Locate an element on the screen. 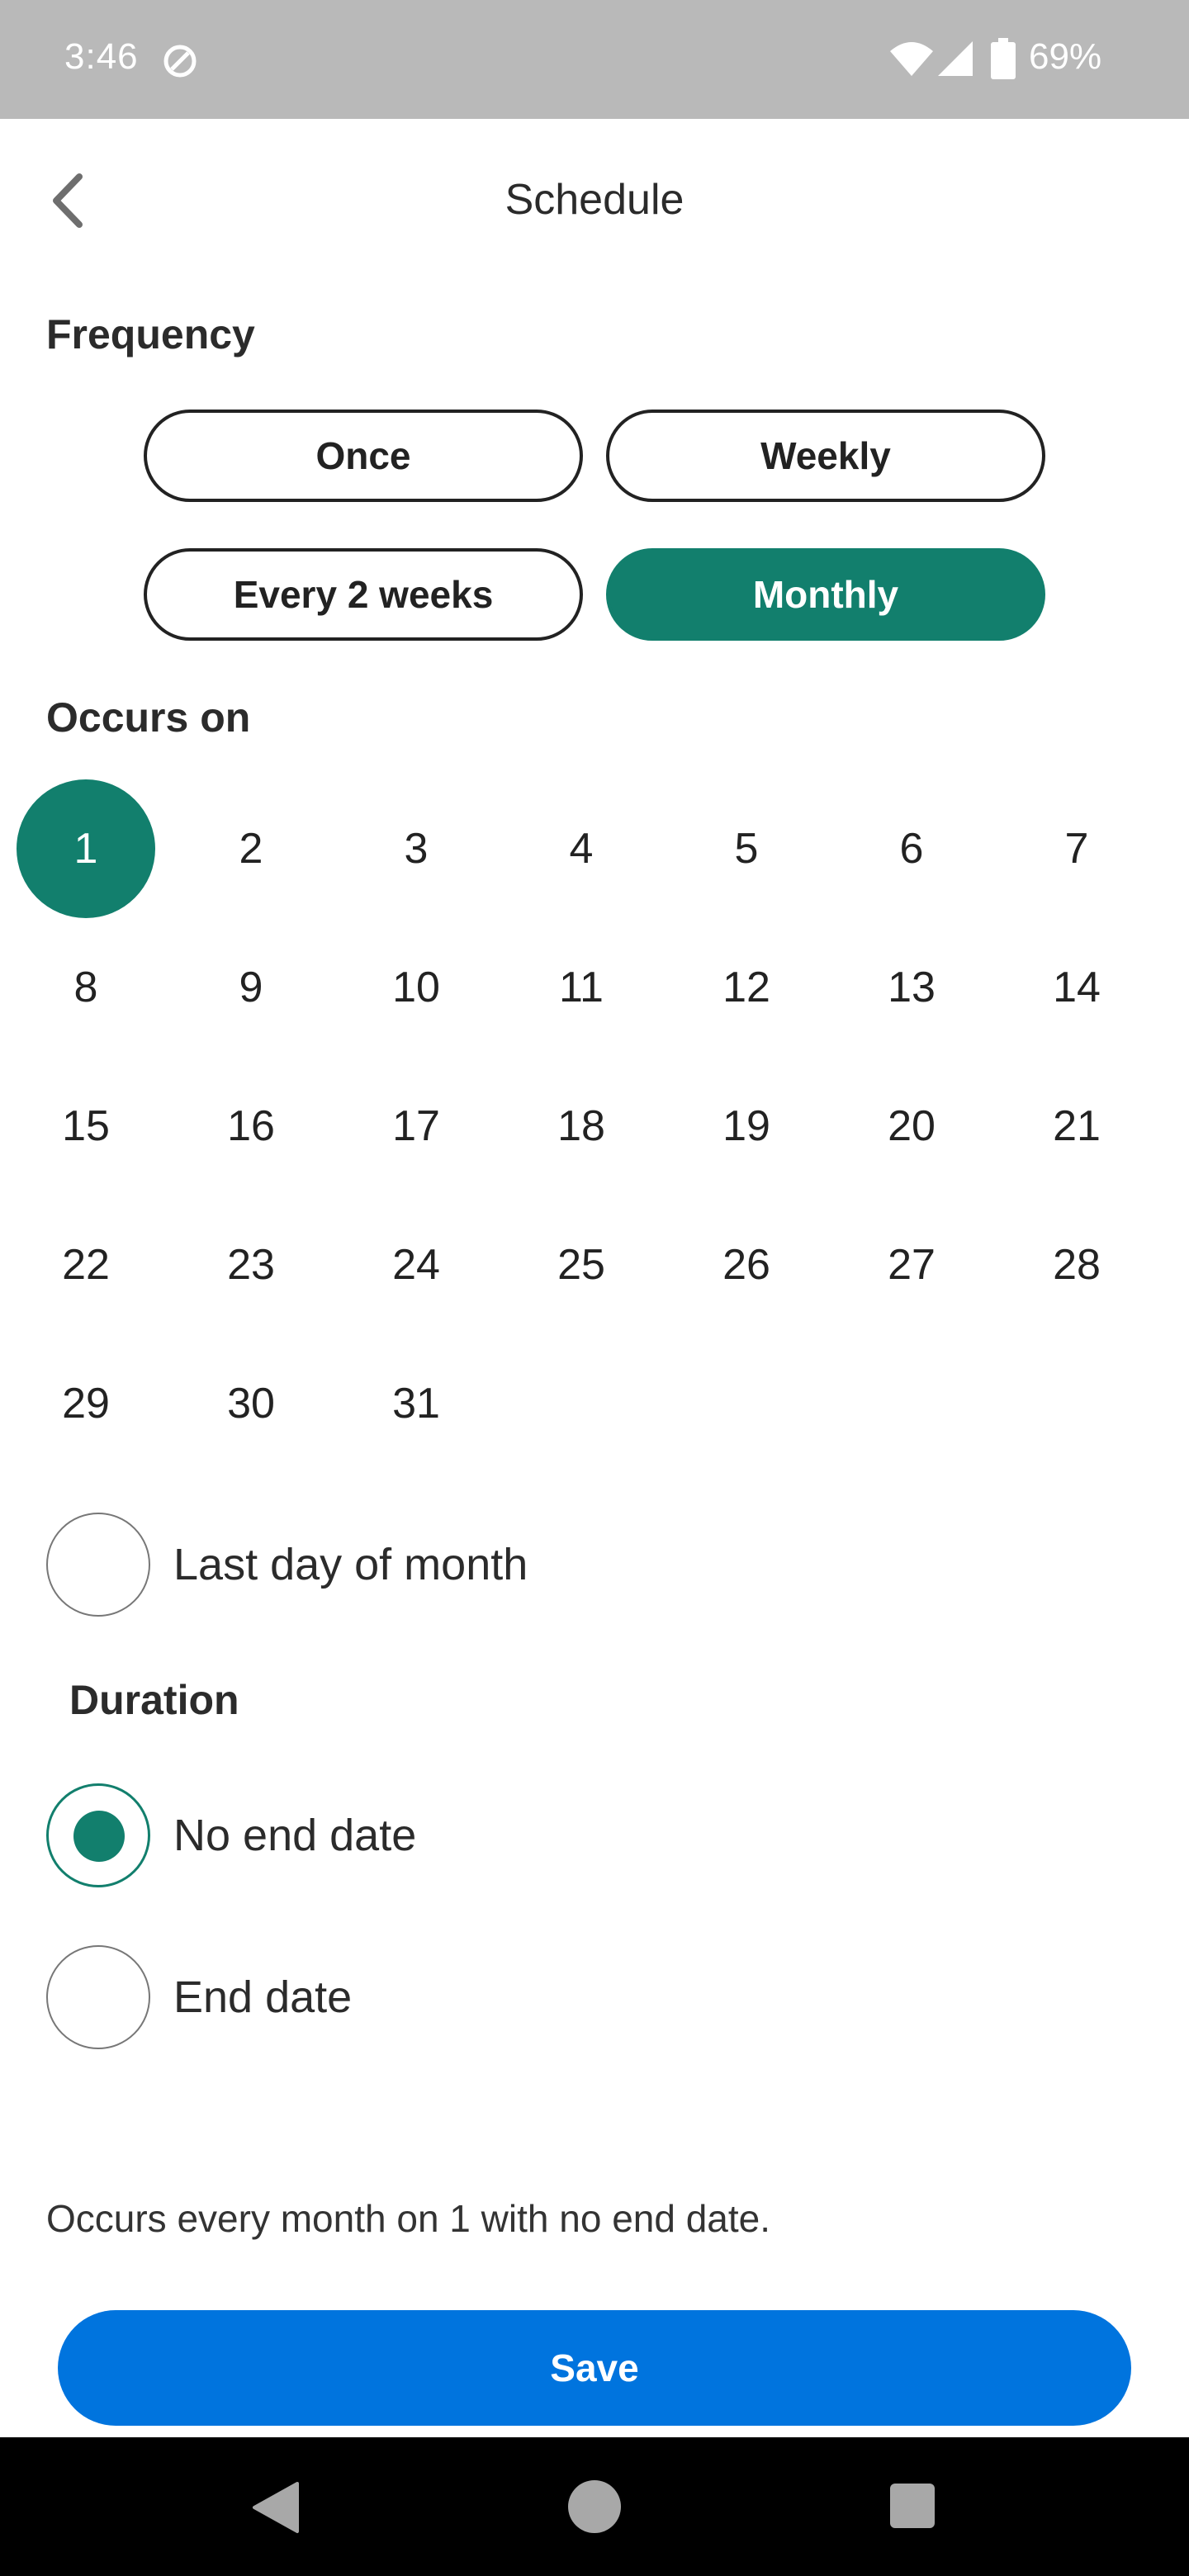  status-bar: 3:46 69% is located at coordinates (594, 59).